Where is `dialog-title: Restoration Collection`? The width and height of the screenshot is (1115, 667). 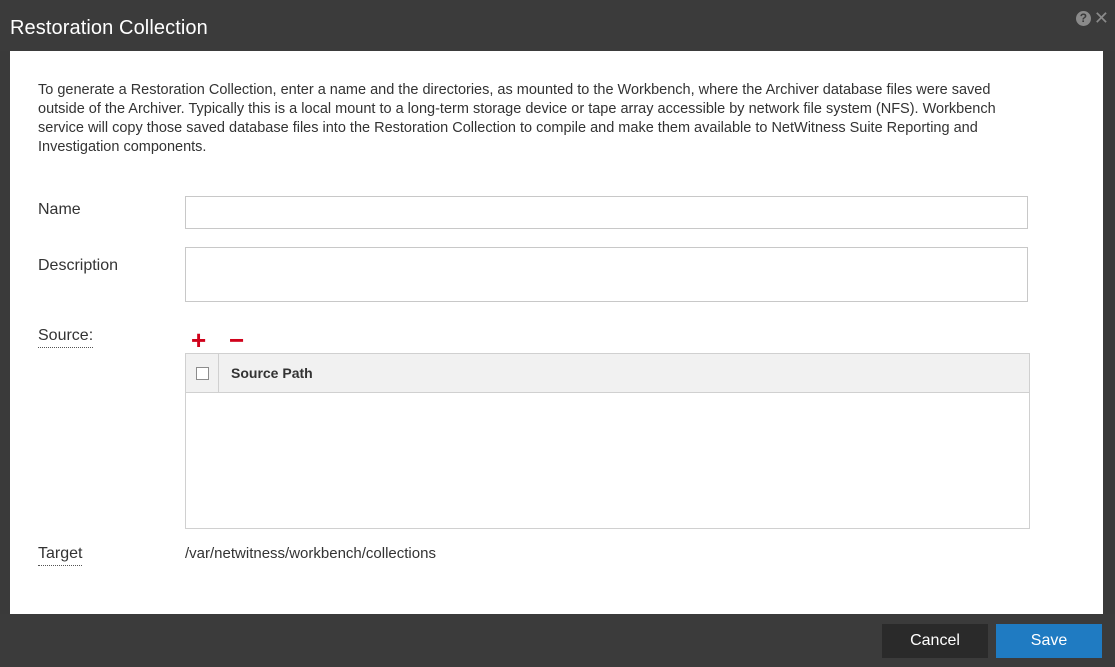
dialog-title: Restoration Collection is located at coordinates (109, 28).